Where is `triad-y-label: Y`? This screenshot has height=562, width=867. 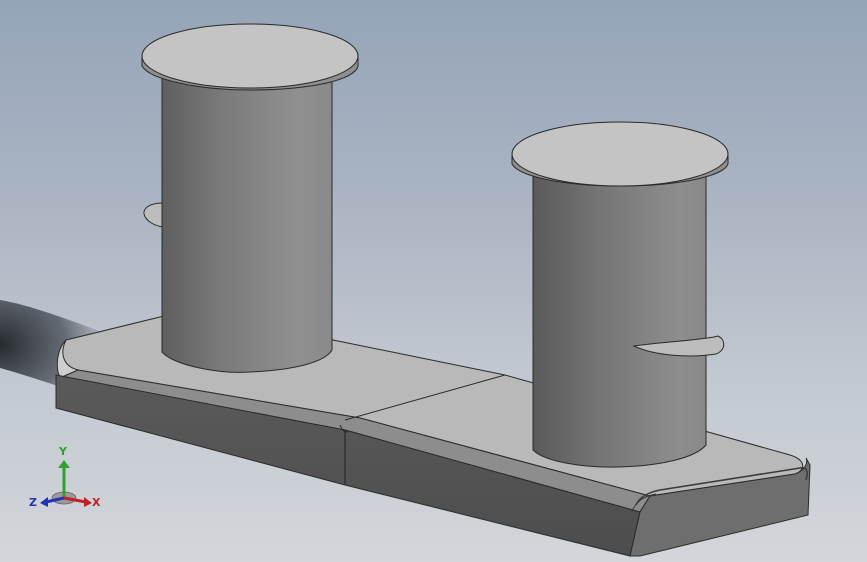
triad-y-label: Y is located at coordinates (63, 451).